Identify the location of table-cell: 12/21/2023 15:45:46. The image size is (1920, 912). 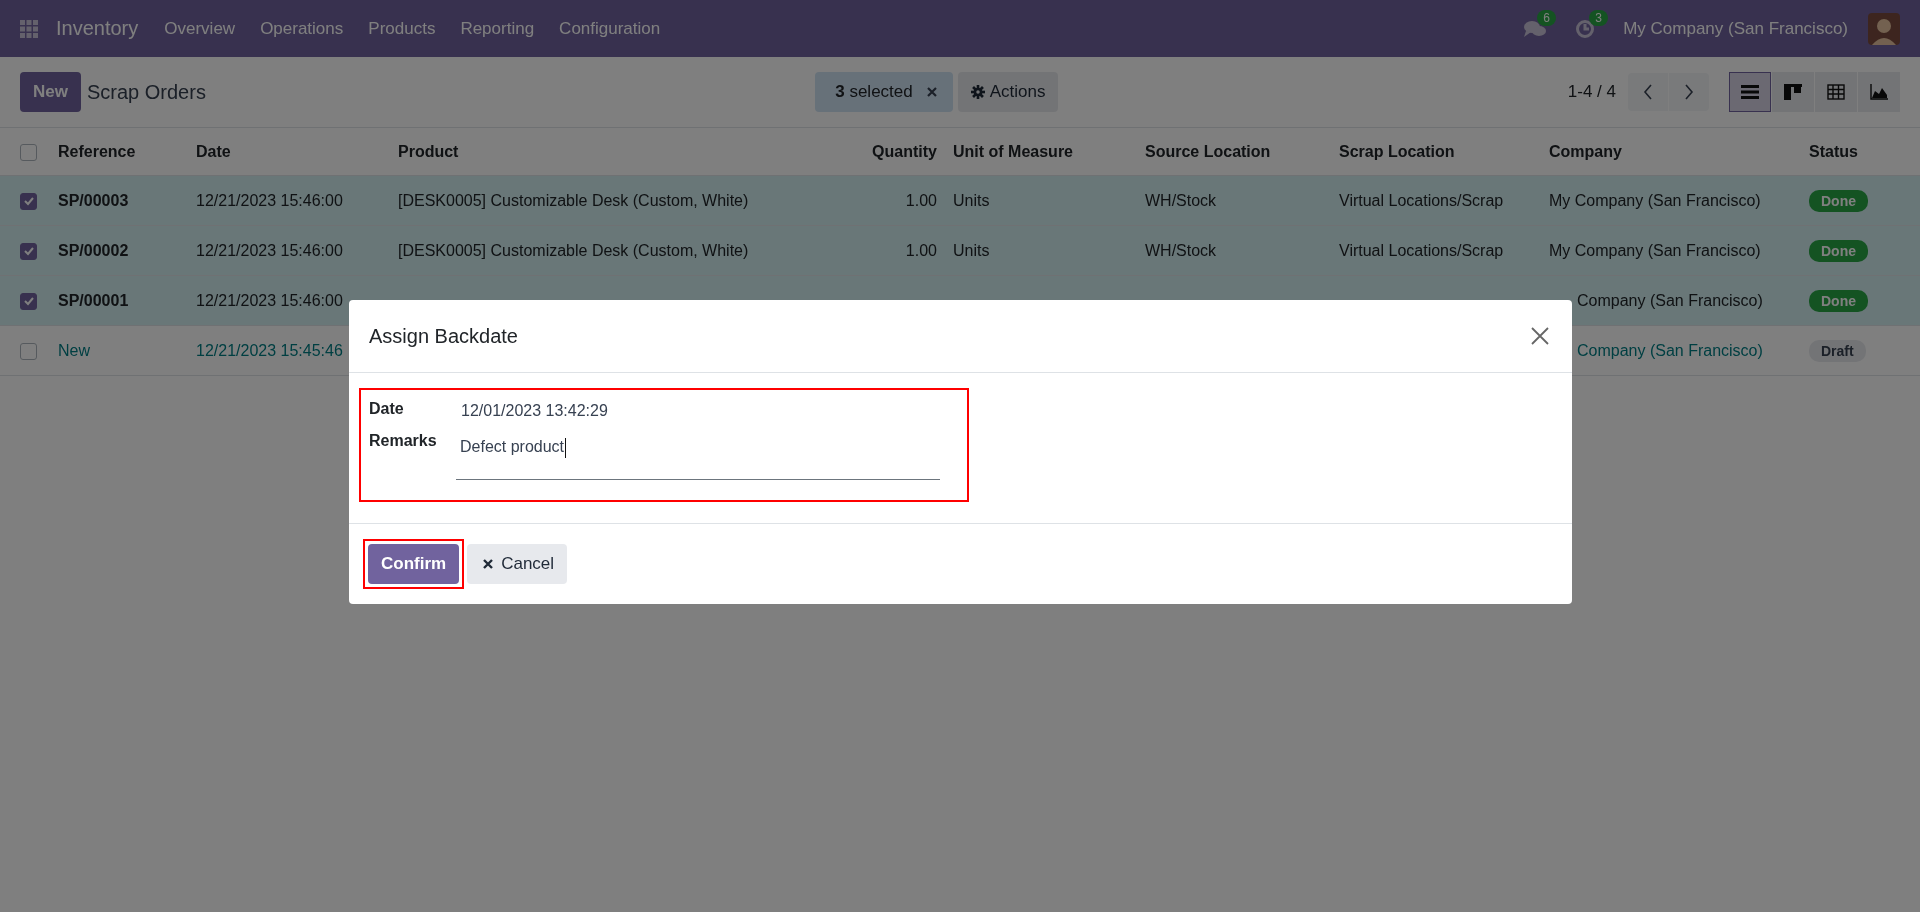
(269, 350).